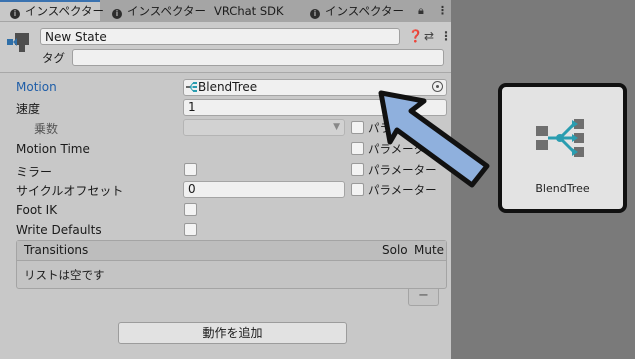  I want to click on mute-column-label: Mute, so click(429, 250).